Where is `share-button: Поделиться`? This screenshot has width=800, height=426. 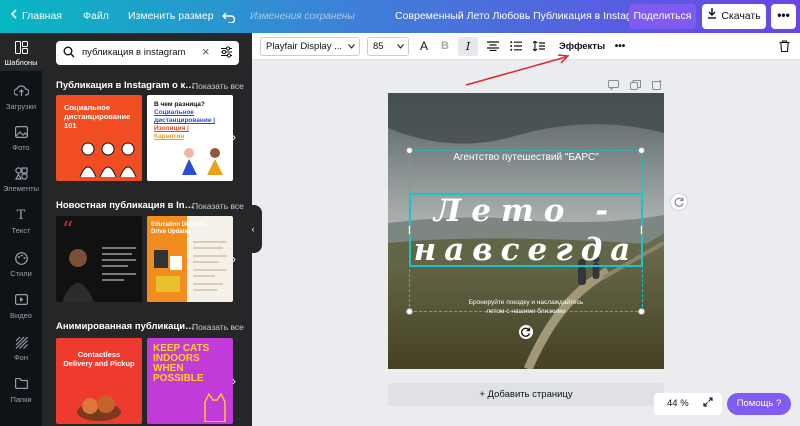
share-button: Поделиться is located at coordinates (662, 16).